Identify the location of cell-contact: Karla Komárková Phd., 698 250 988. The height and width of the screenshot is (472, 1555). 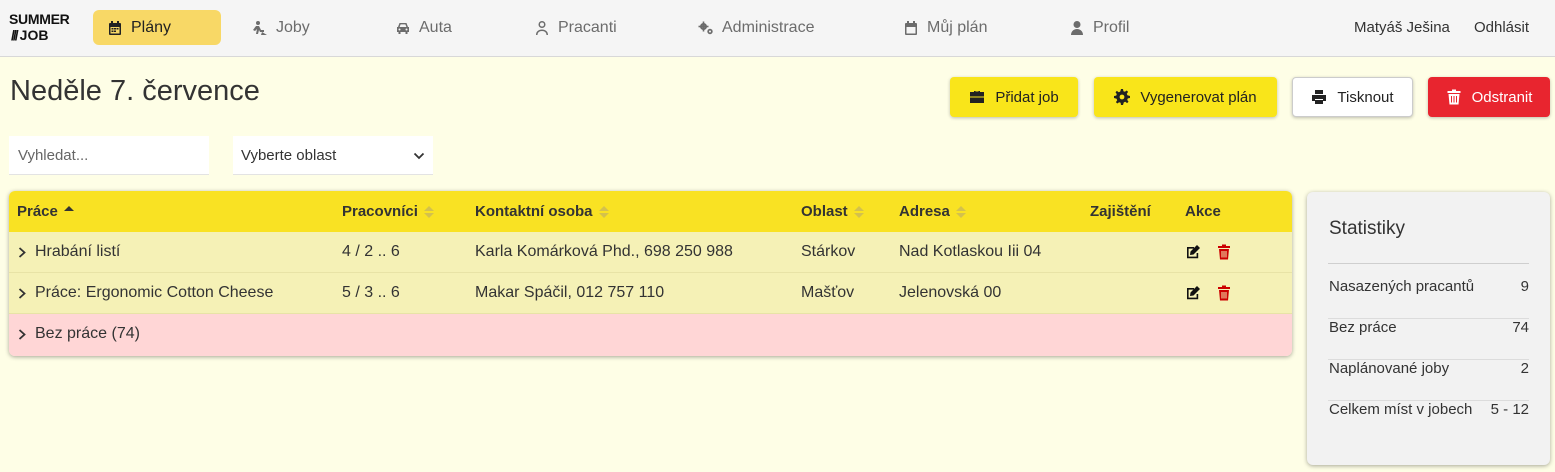
(604, 251).